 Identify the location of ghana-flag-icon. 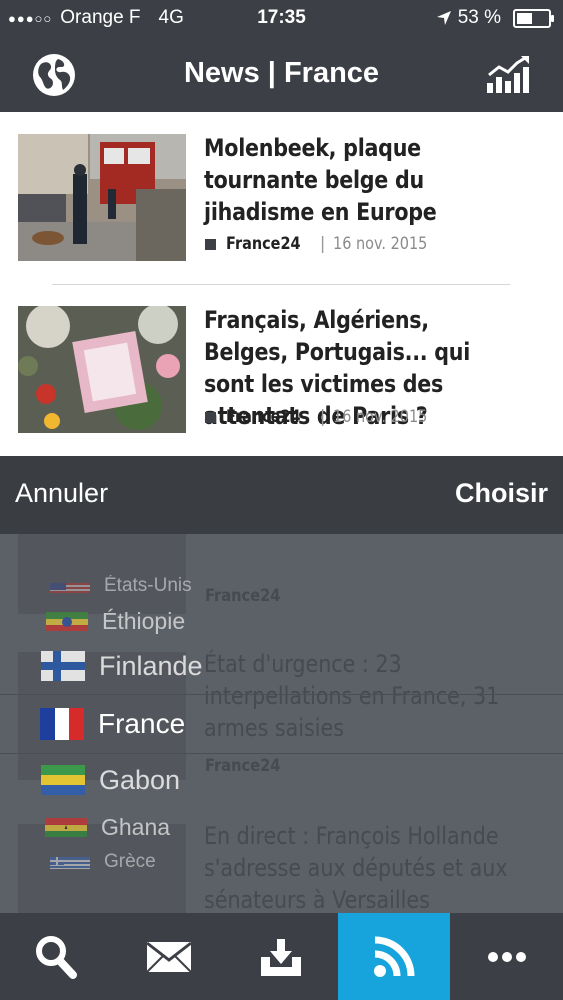
(66, 827).